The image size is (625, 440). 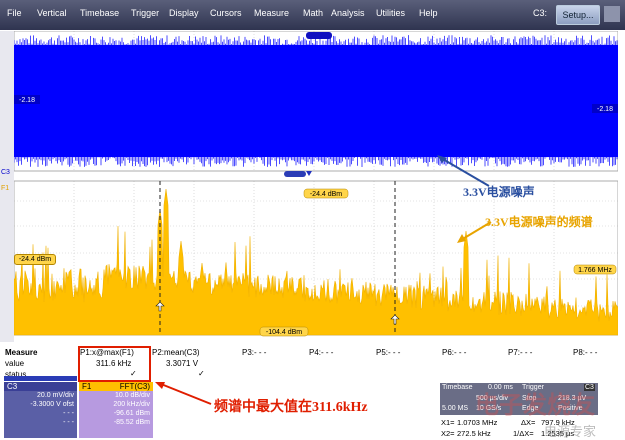 I want to click on menu-math: Math, so click(x=313, y=13).